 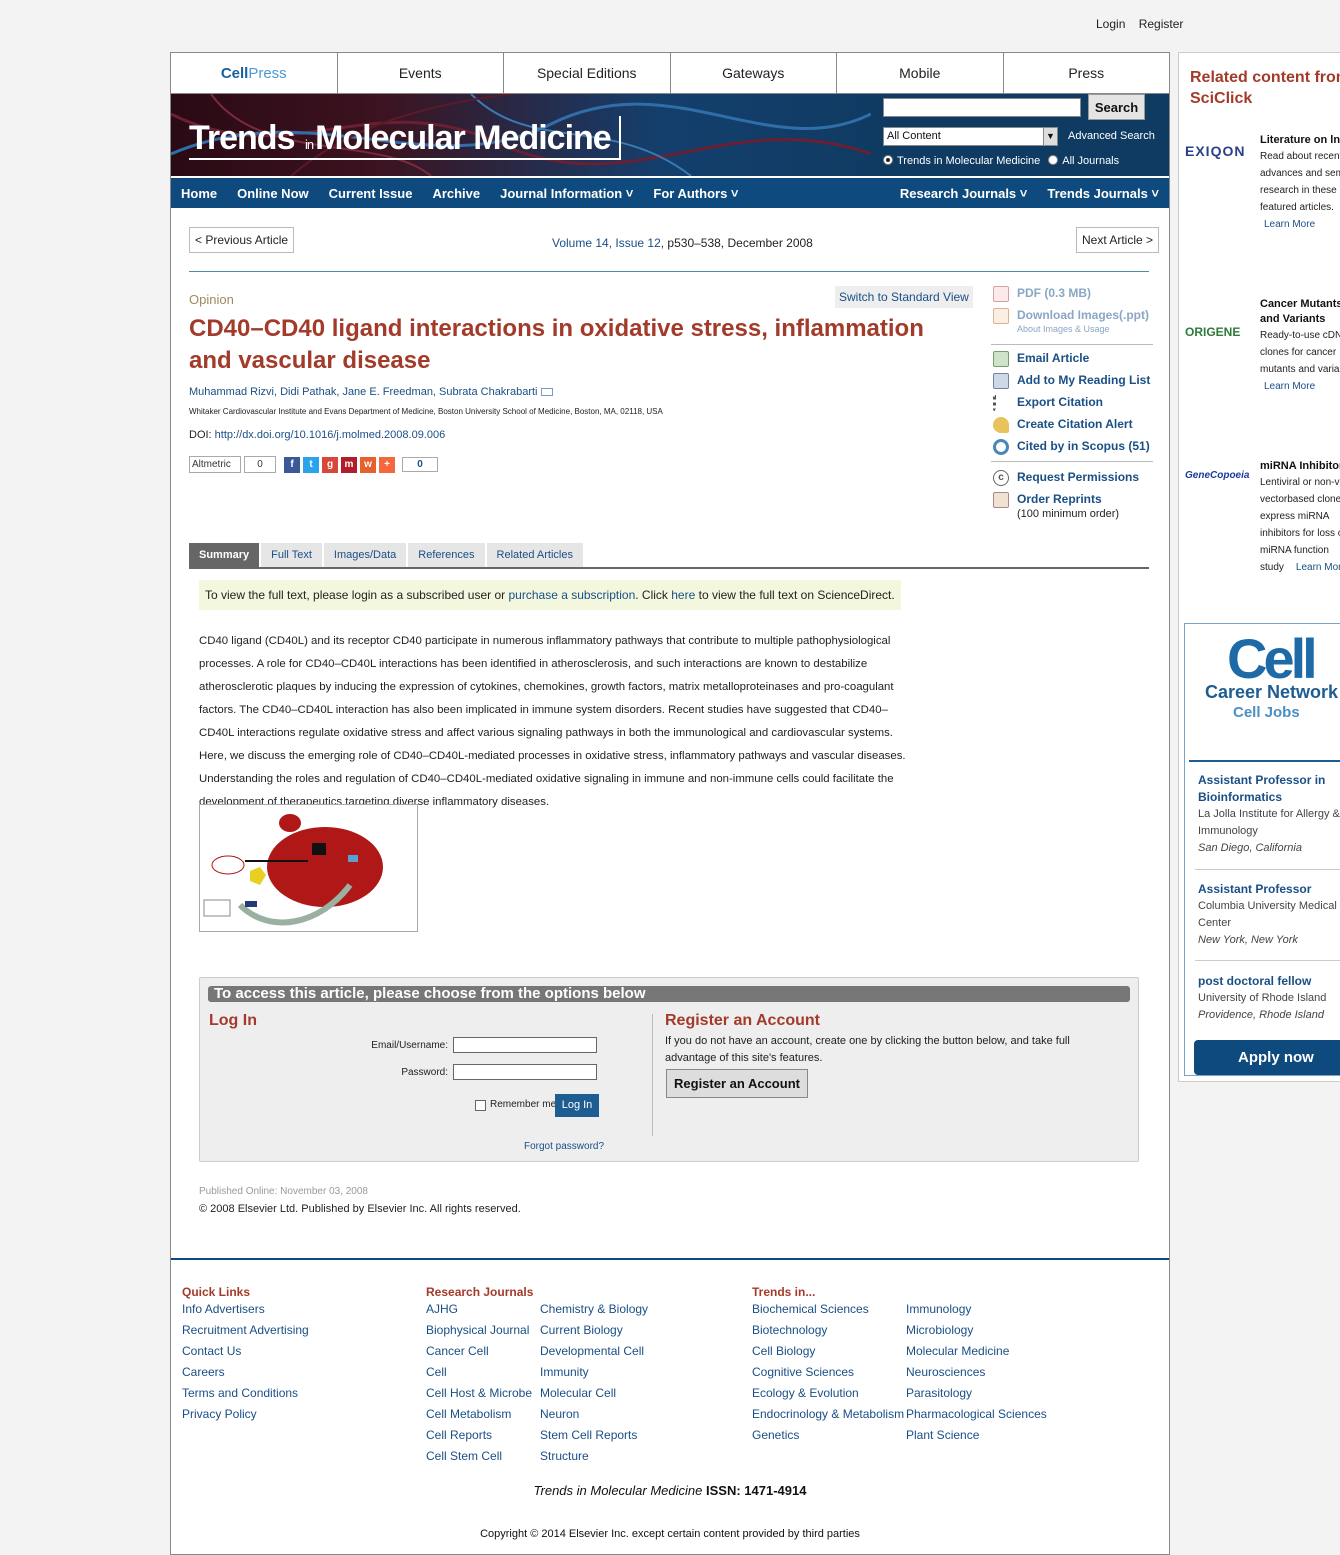 I want to click on tab-images-data: Images/Data, so click(x=365, y=555).